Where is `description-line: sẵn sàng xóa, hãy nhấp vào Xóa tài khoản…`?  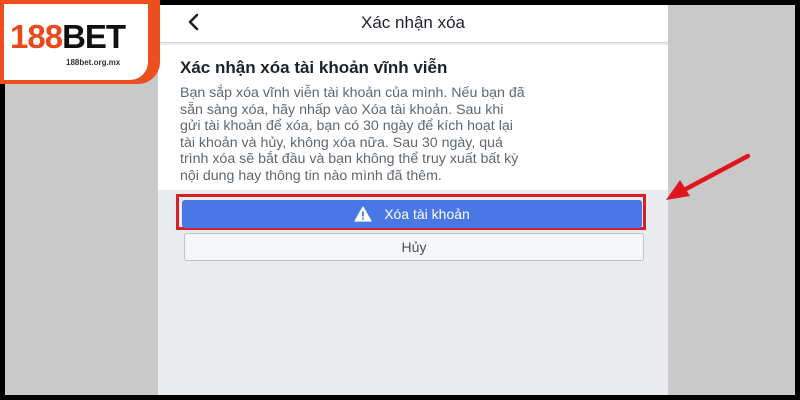 description-line: sẵn sàng xóa, hãy nhấp vào Xóa tài khoản… is located at coordinates (342, 109).